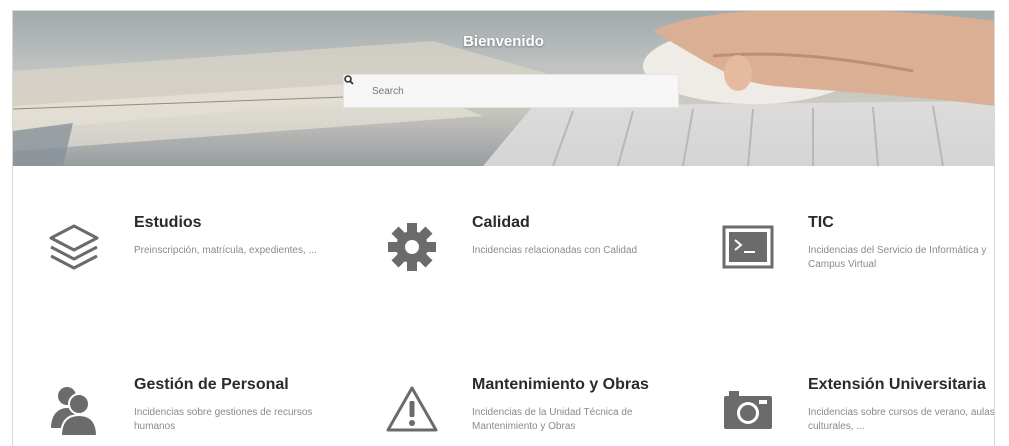  I want to click on layers-icon, so click(74, 247).